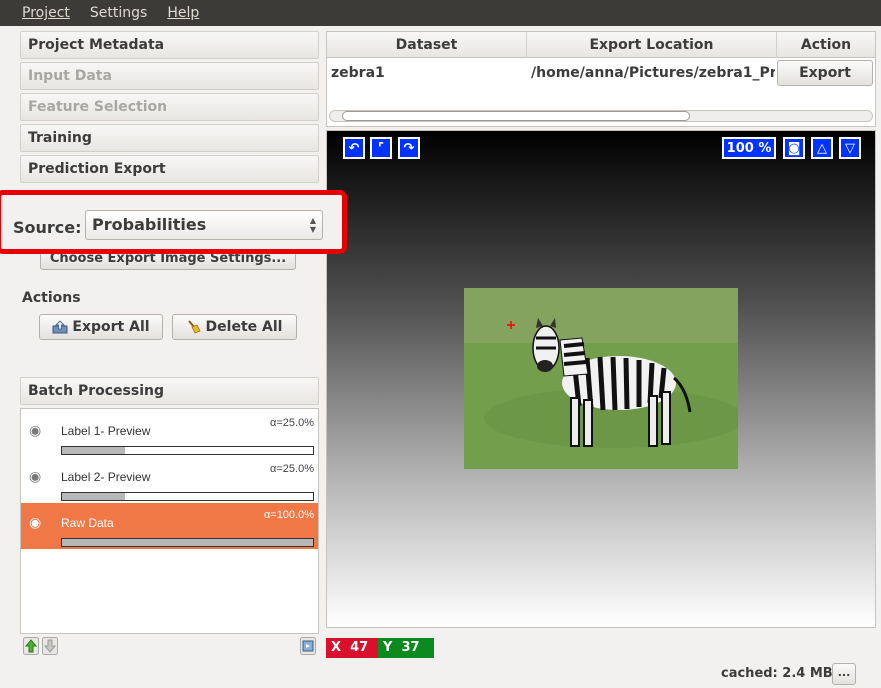 The width and height of the screenshot is (881, 688). I want to click on layer-item: ◉ Label 2- Preview α=25.0%, so click(169, 480).